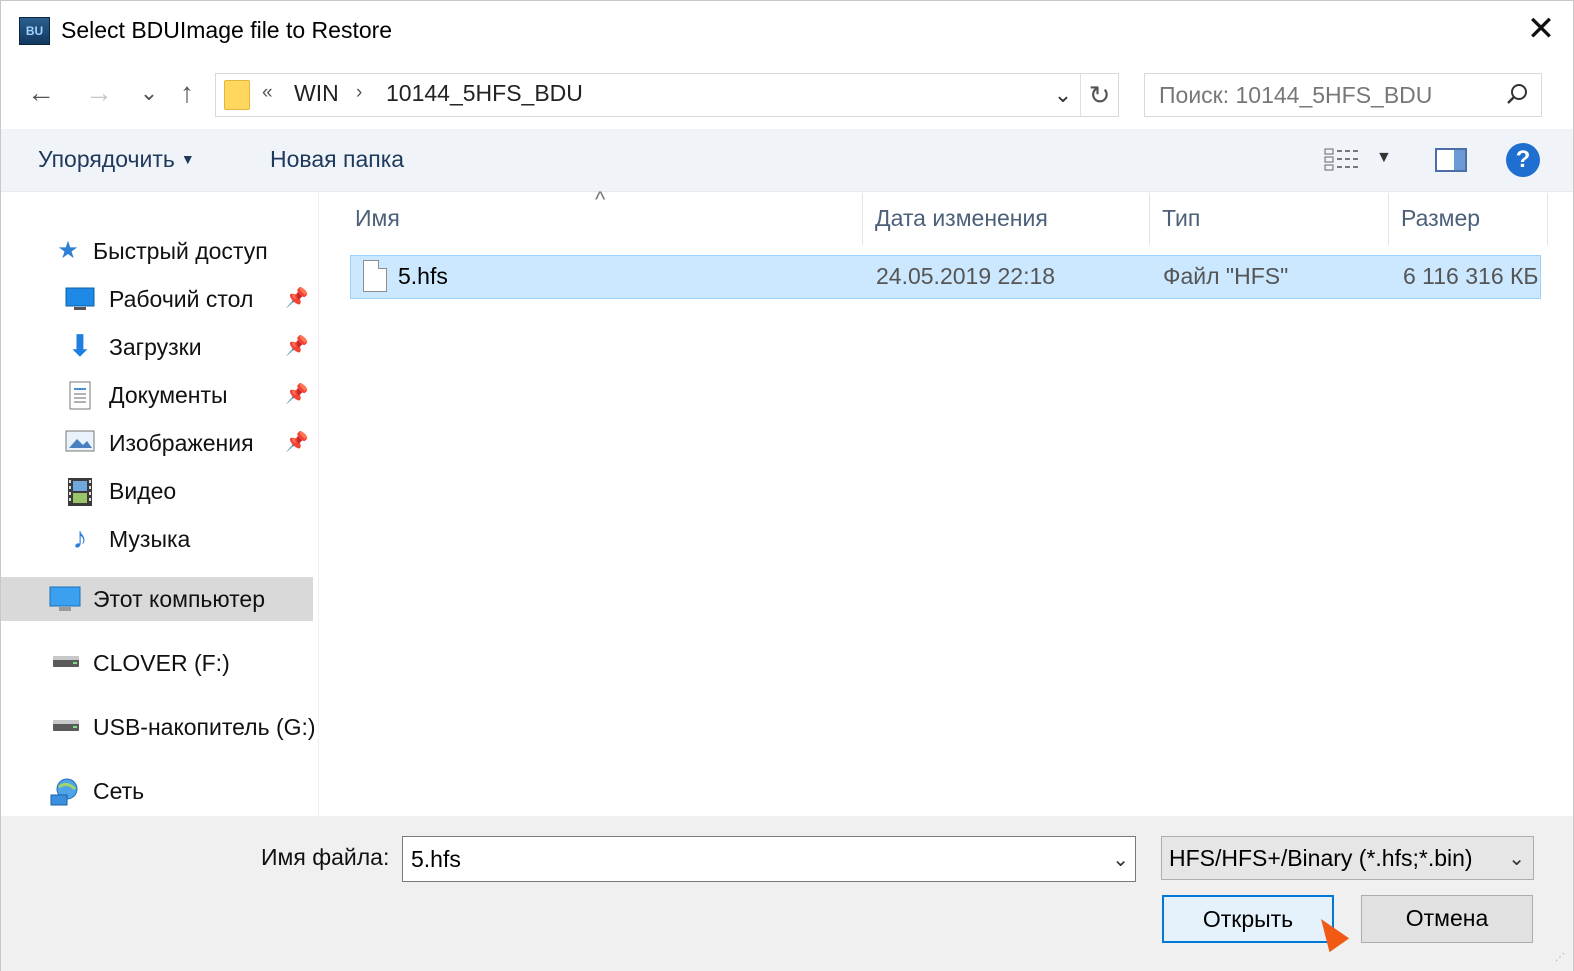  What do you see at coordinates (375, 276) in the screenshot?
I see `file-icon` at bounding box center [375, 276].